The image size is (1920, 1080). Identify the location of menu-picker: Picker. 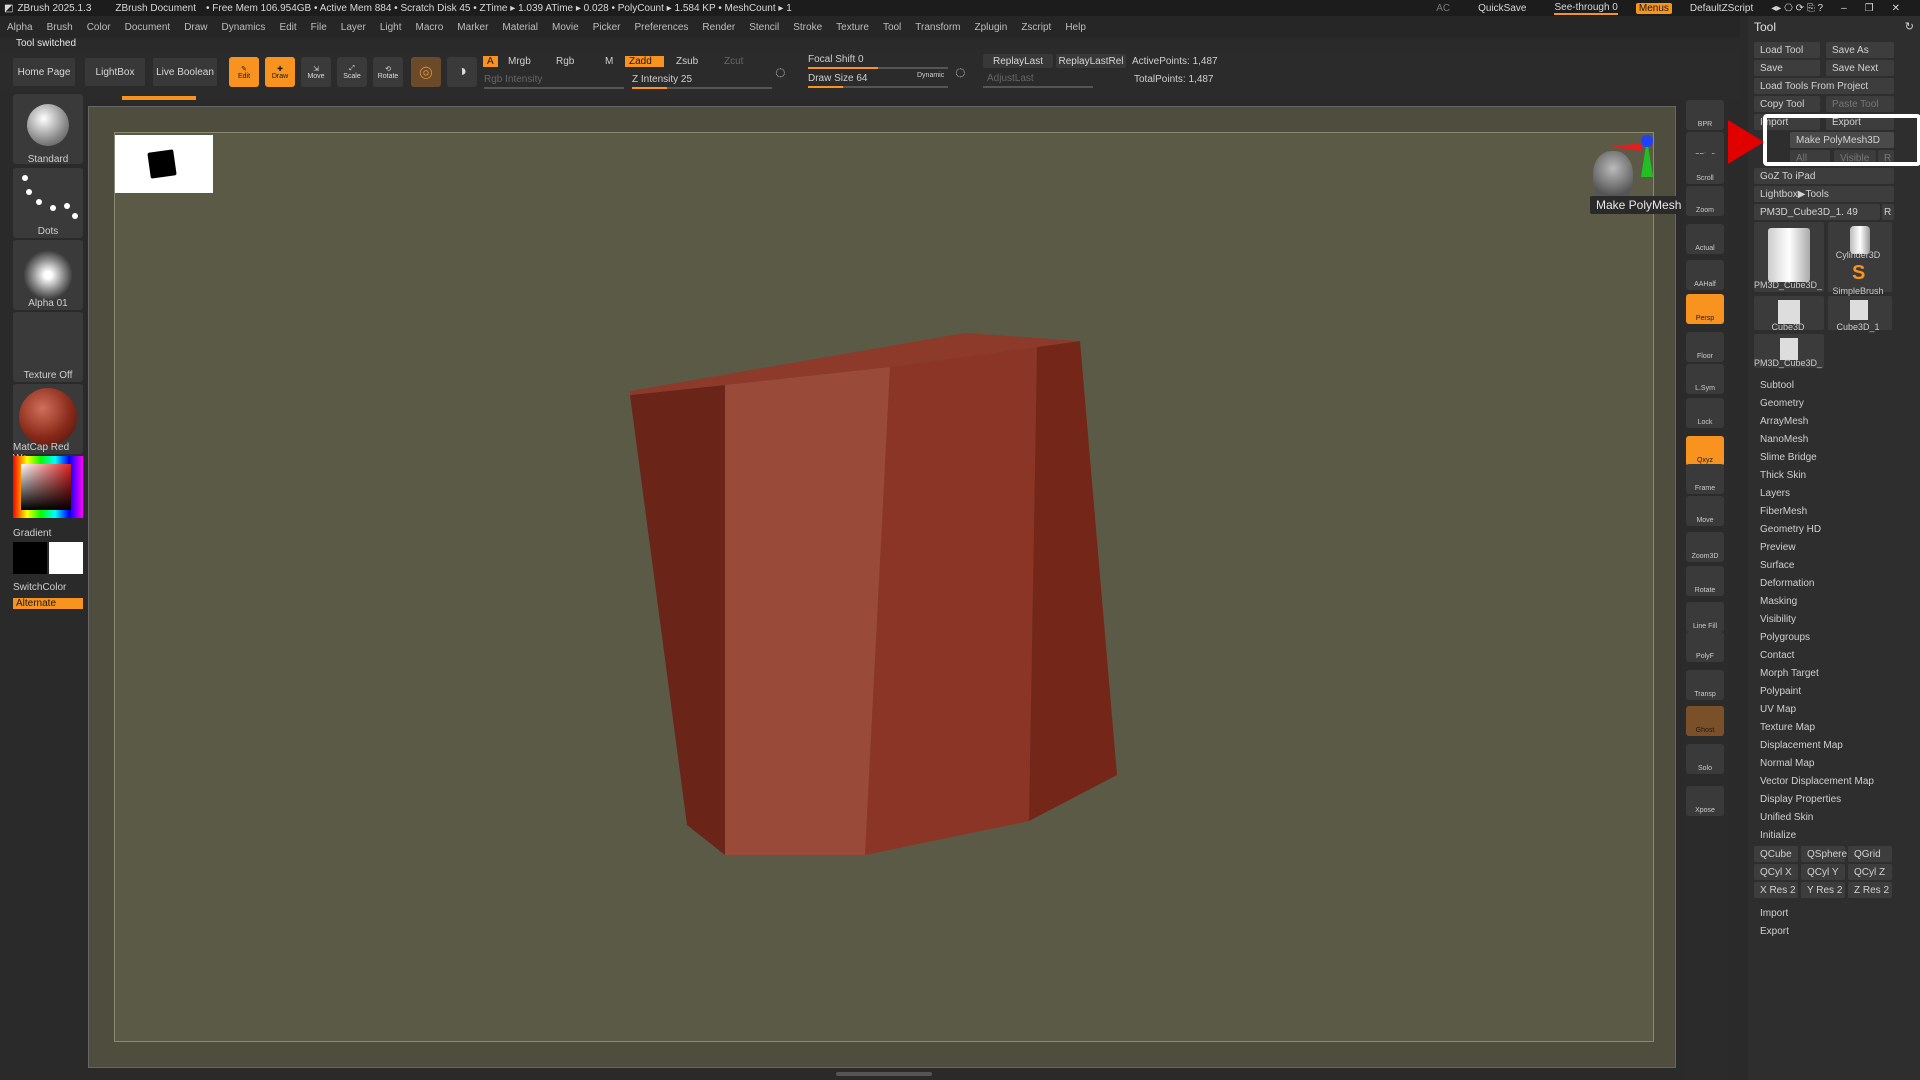
(607, 27).